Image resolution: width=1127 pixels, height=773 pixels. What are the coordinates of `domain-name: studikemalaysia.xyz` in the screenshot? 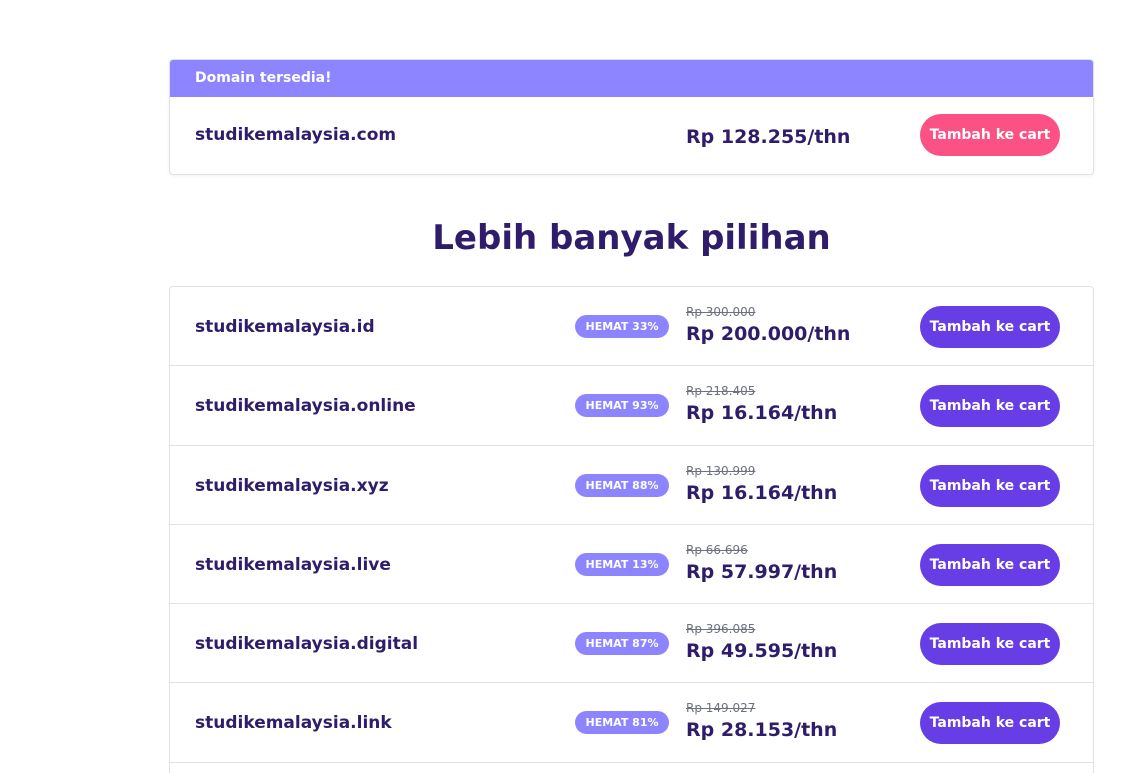 It's located at (292, 485).